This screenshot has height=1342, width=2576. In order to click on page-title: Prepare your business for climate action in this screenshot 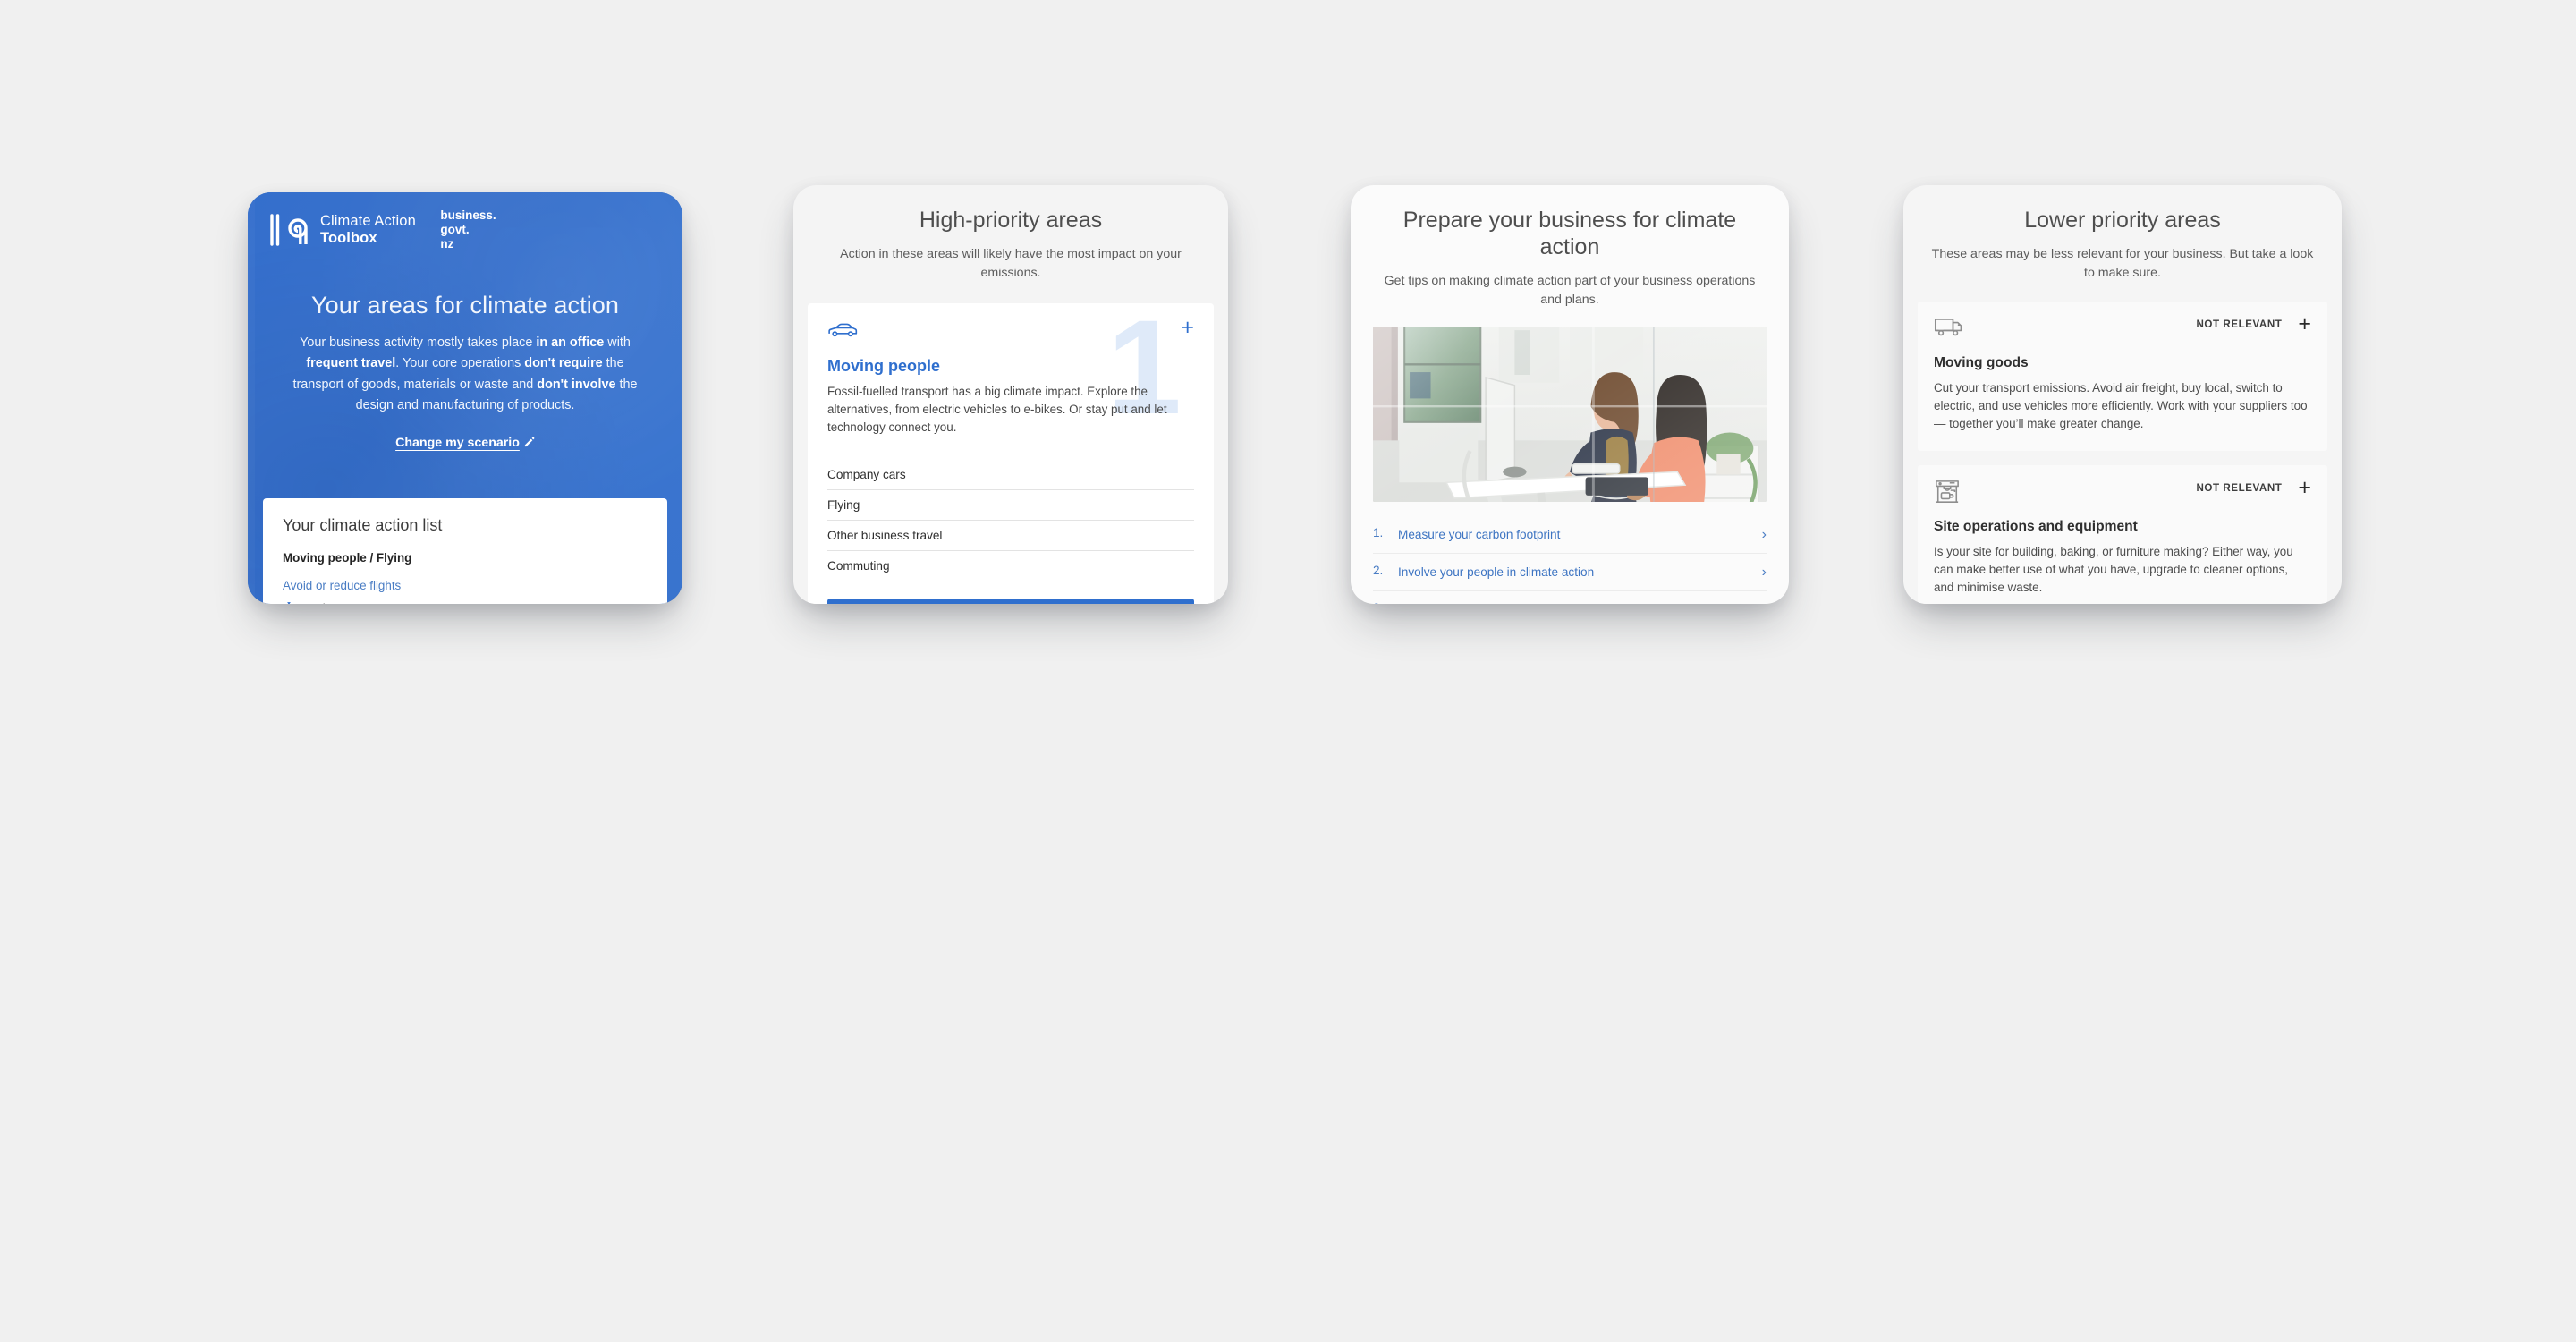, I will do `click(1569, 234)`.